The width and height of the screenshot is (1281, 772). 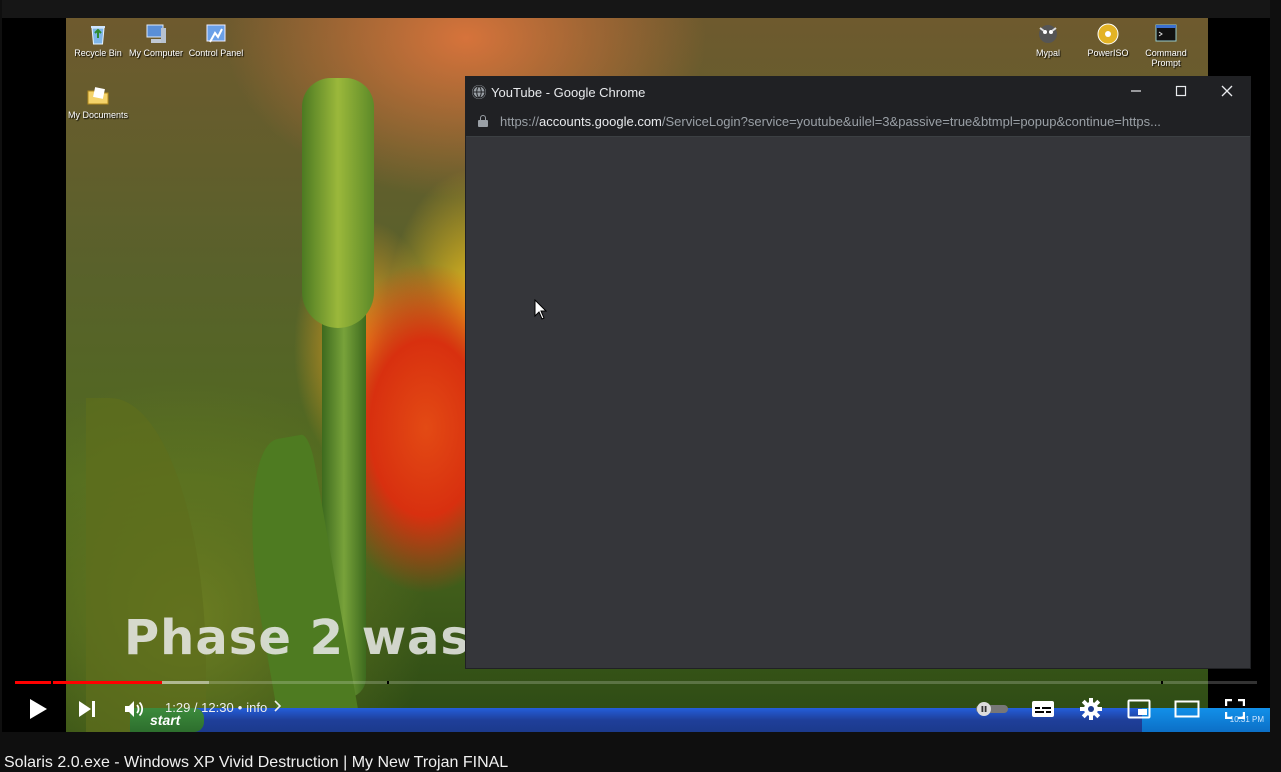 What do you see at coordinates (636, 9) in the screenshot?
I see `video-top-strip` at bounding box center [636, 9].